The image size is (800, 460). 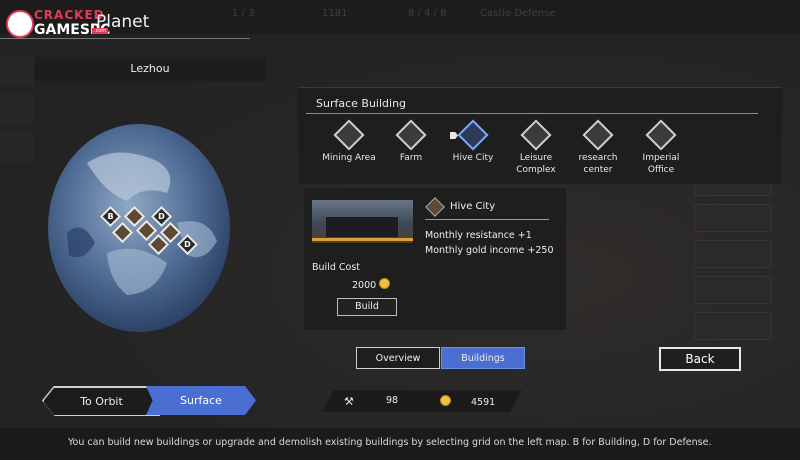 I want to click on gold-resource: 4591, so click(x=467, y=401).